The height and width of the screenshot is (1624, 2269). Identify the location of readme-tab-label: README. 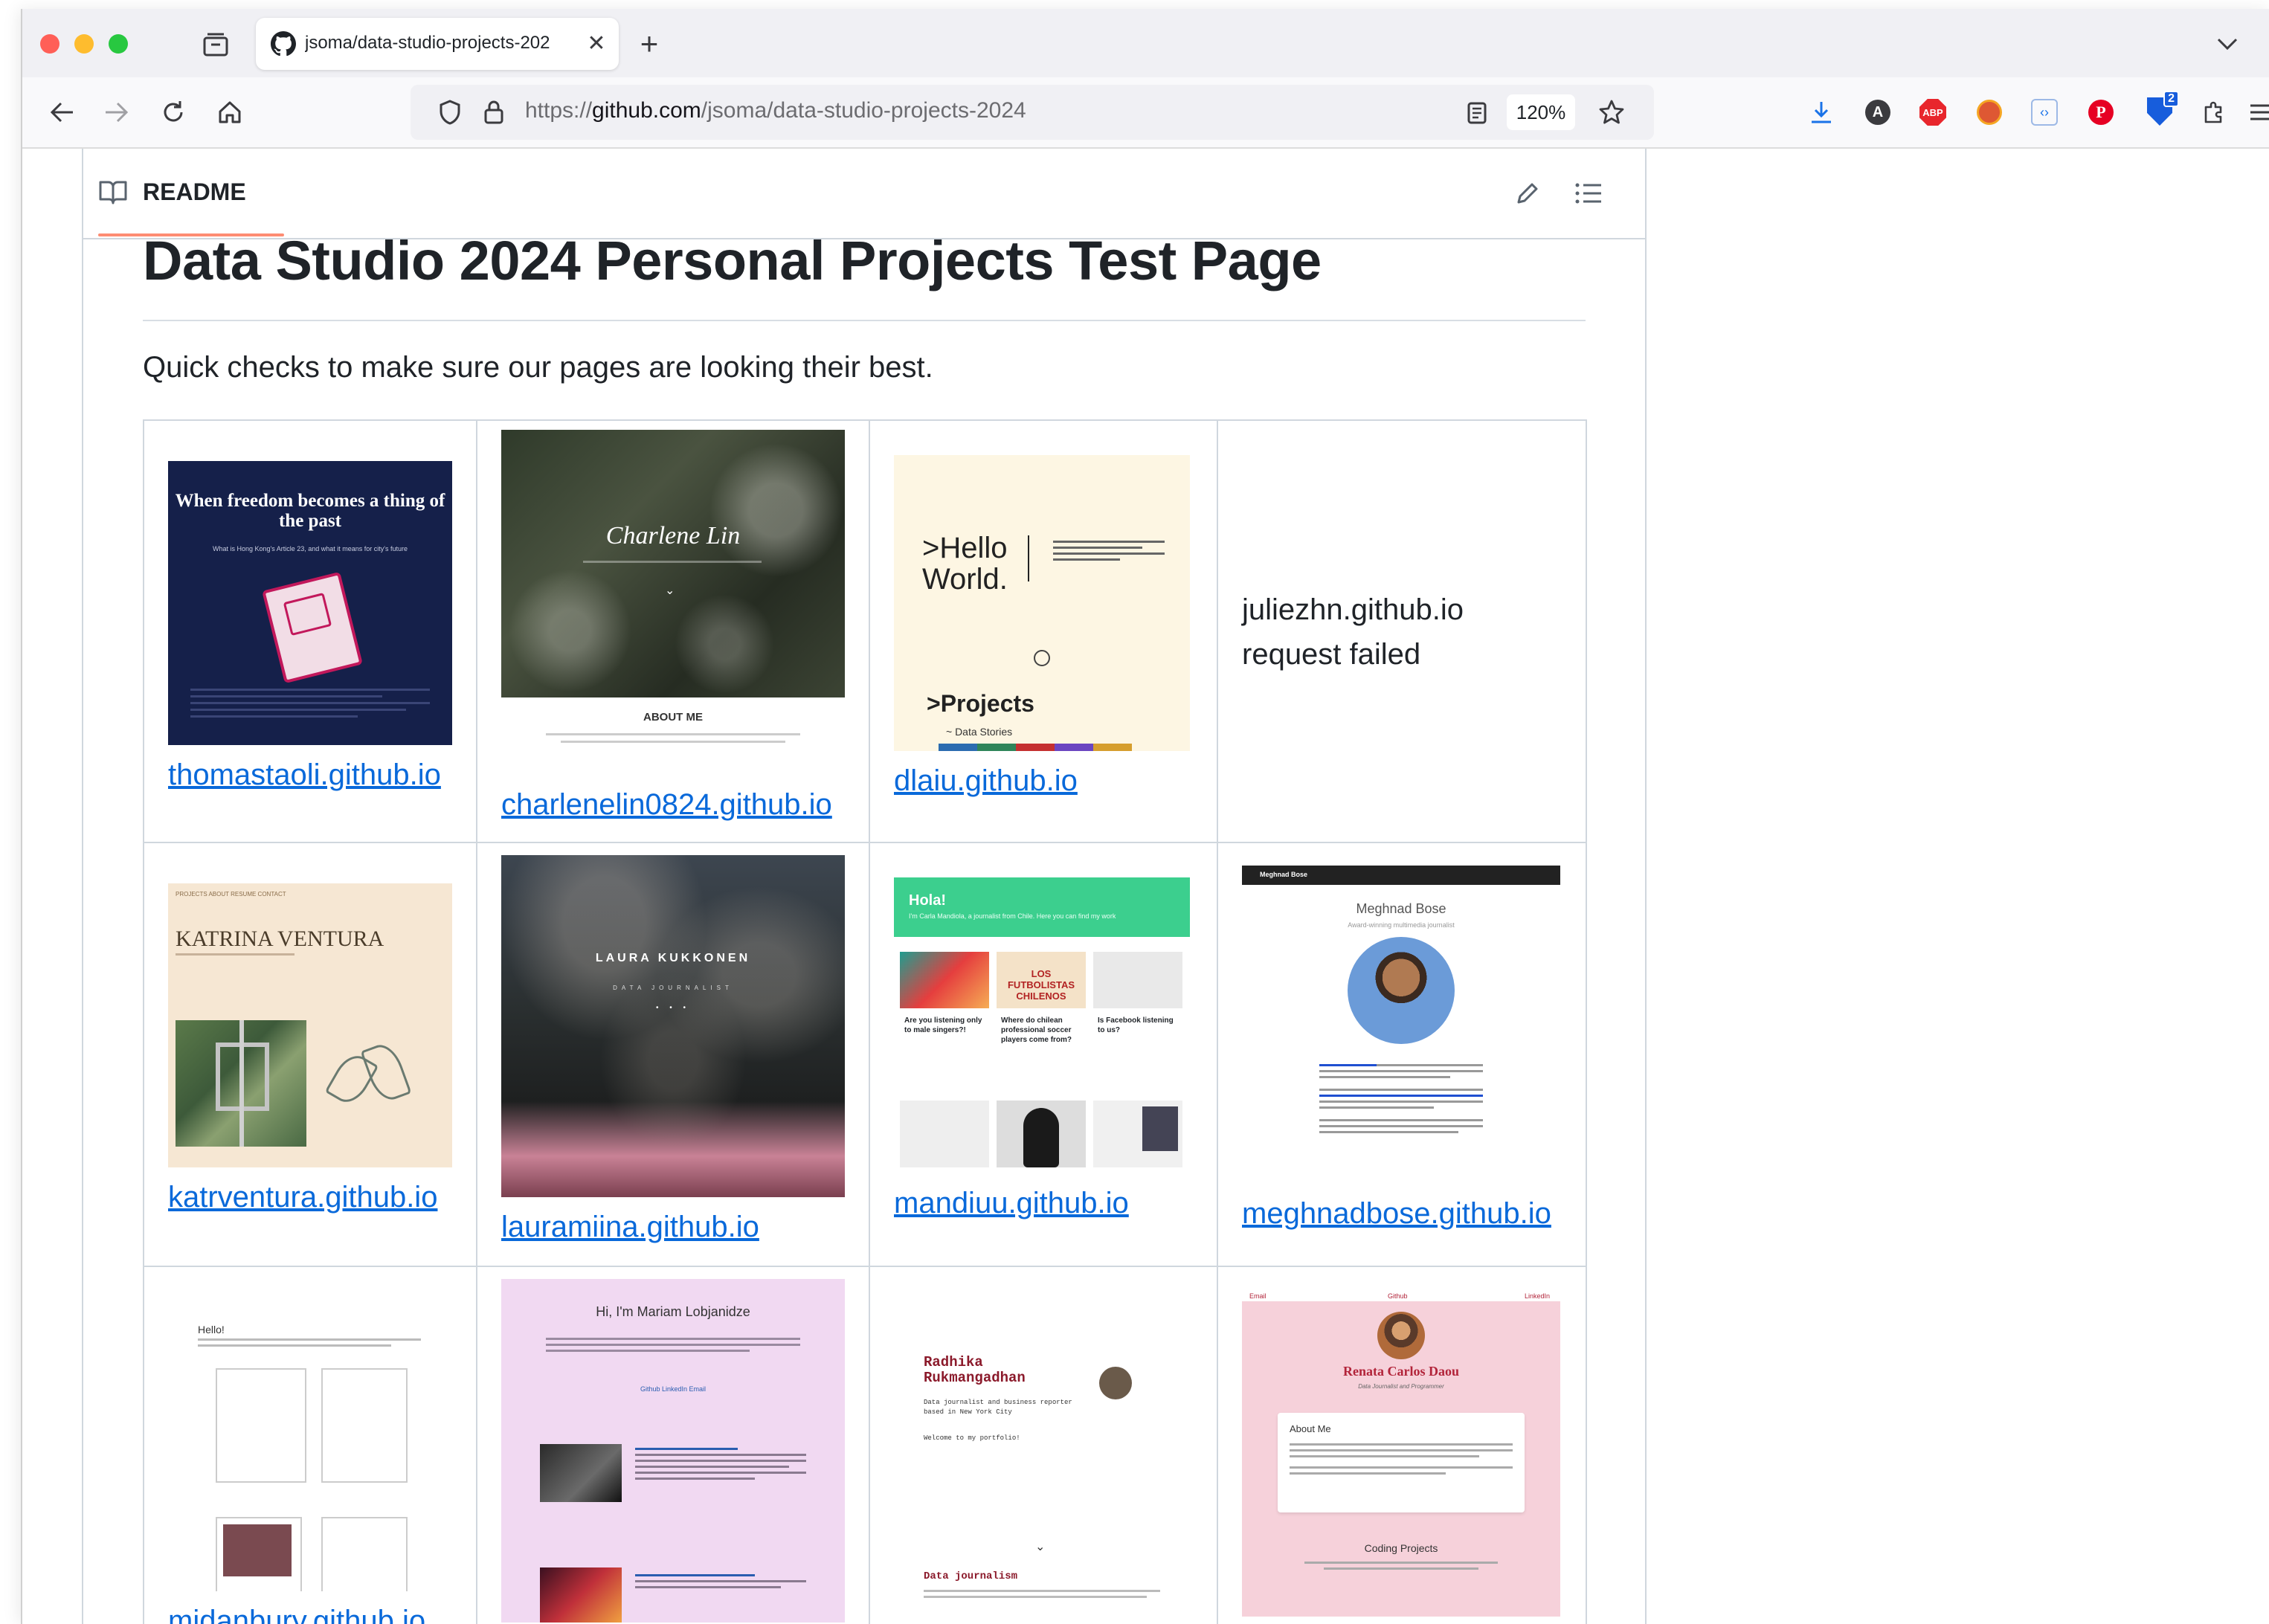
(194, 191).